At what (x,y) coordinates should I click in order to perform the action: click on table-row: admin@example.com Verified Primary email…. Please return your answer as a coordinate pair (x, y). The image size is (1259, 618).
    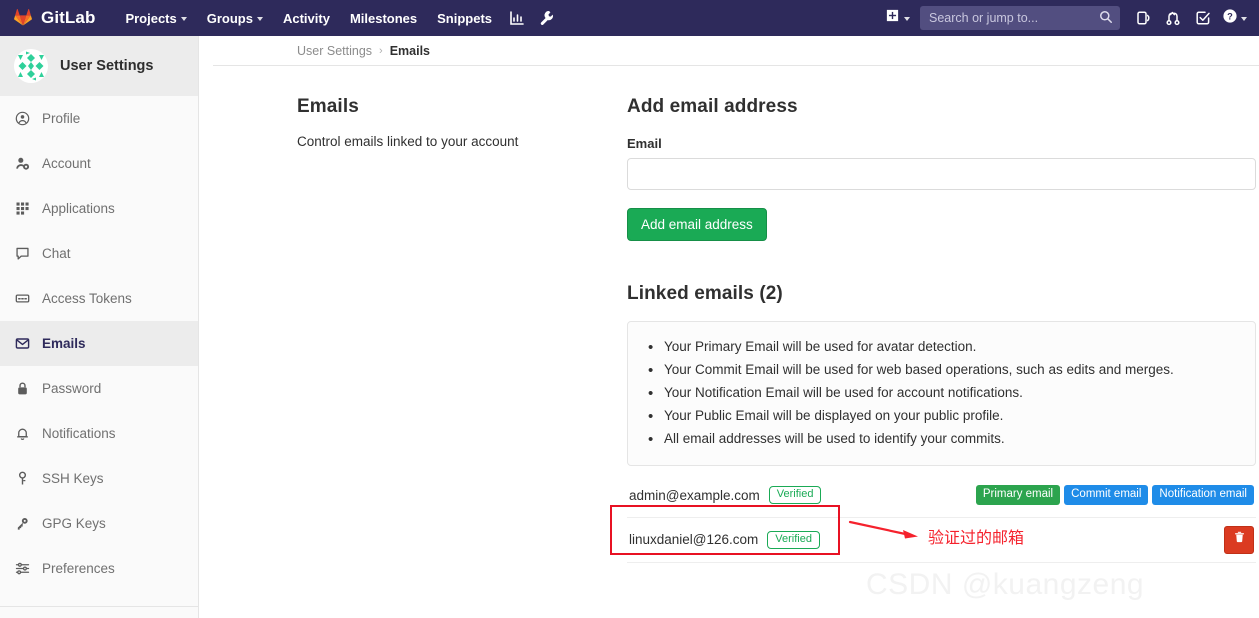
    Looking at the image, I should click on (941, 496).